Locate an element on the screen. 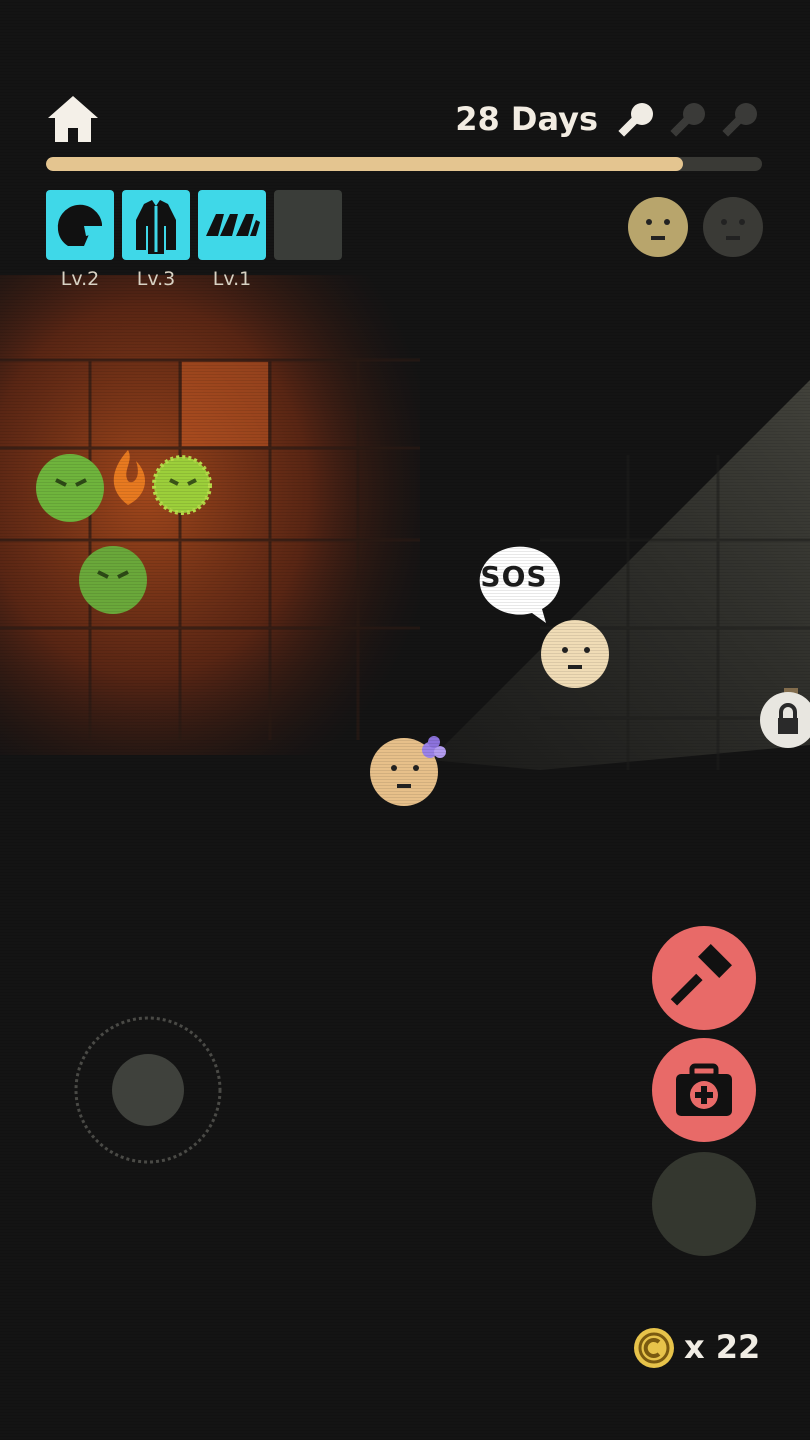 The width and height of the screenshot is (810, 1440). jacket-icon is located at coordinates (156, 227).